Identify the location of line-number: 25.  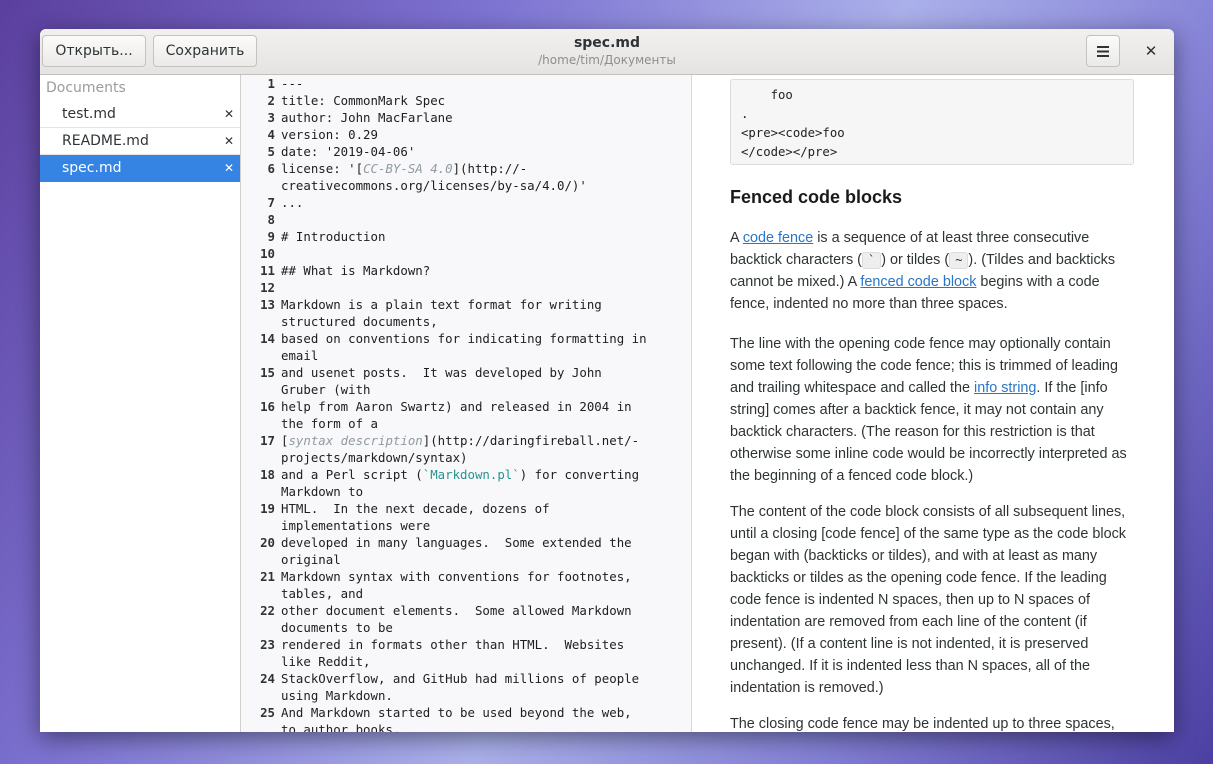
(267, 712).